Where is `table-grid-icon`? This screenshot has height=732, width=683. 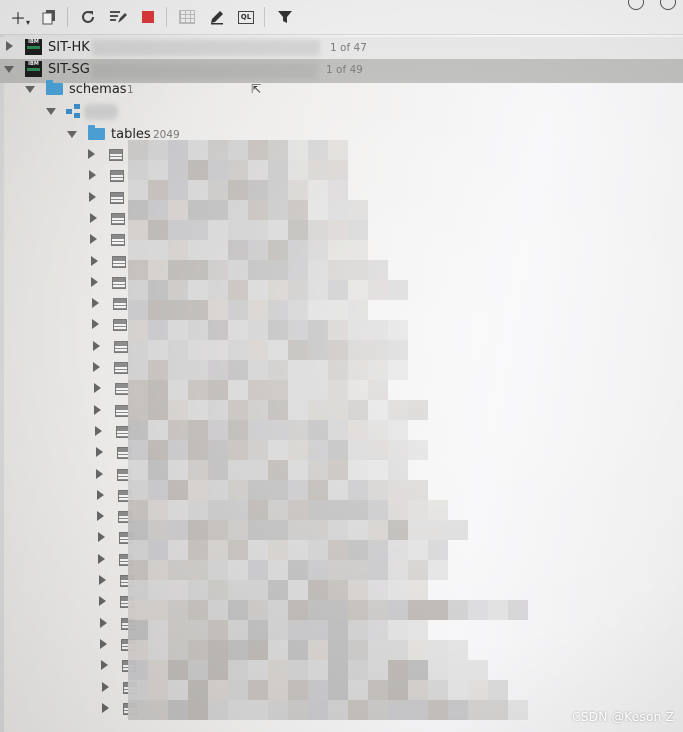 table-grid-icon is located at coordinates (187, 17).